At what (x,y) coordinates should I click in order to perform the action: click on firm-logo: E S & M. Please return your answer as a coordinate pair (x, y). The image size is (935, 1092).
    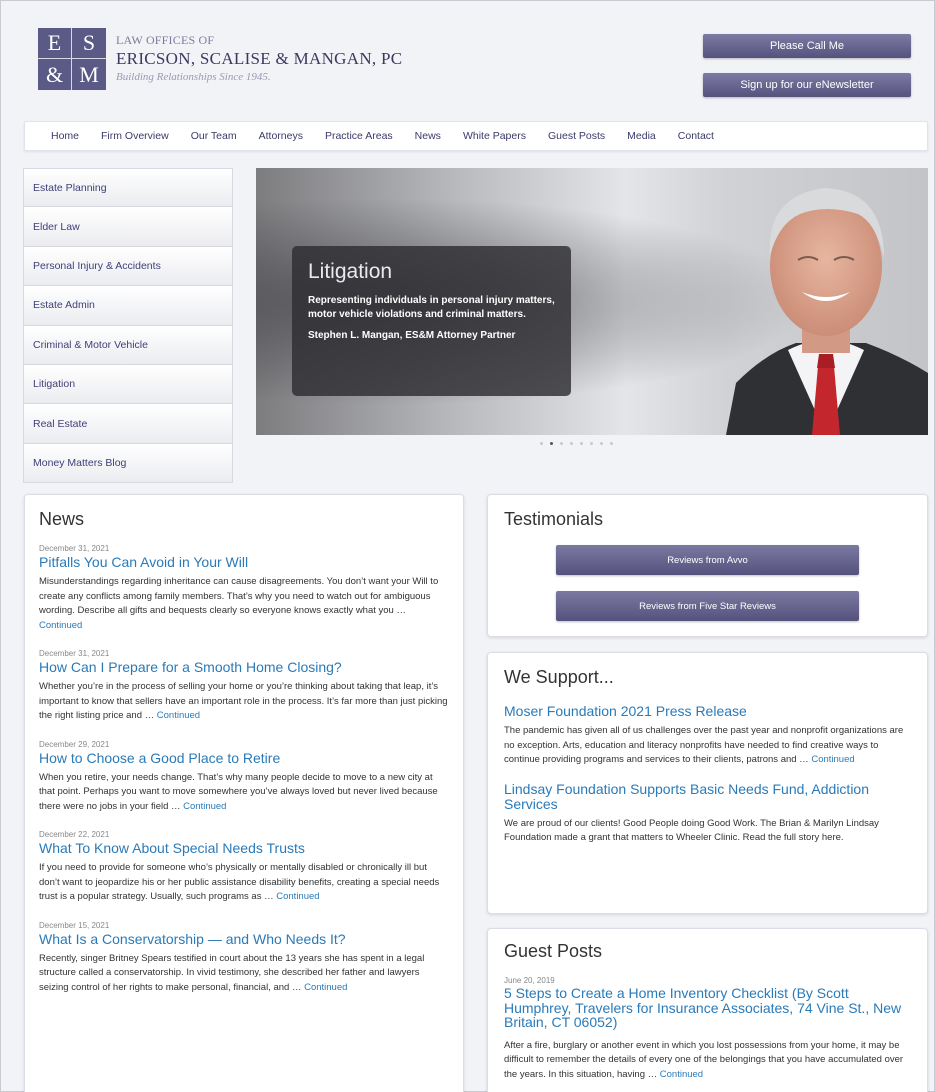
    Looking at the image, I should click on (72, 59).